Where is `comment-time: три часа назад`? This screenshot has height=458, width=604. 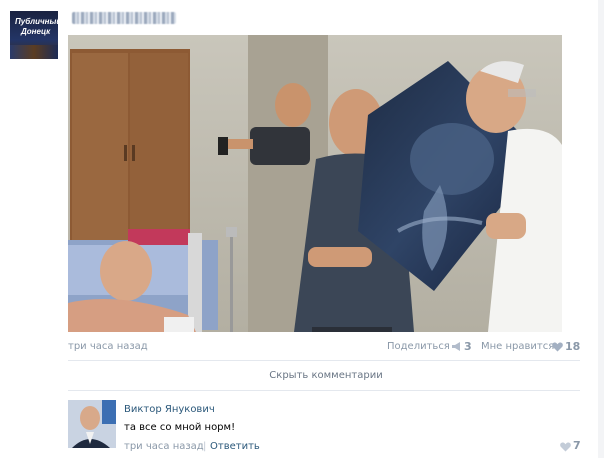 comment-time: три часа назад is located at coordinates (164, 446).